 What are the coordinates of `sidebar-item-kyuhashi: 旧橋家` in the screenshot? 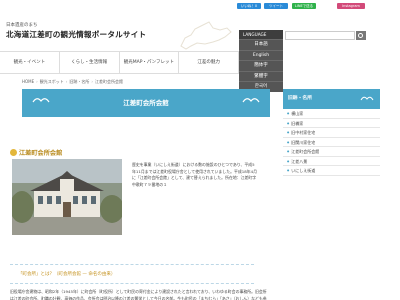 It's located at (331, 123).